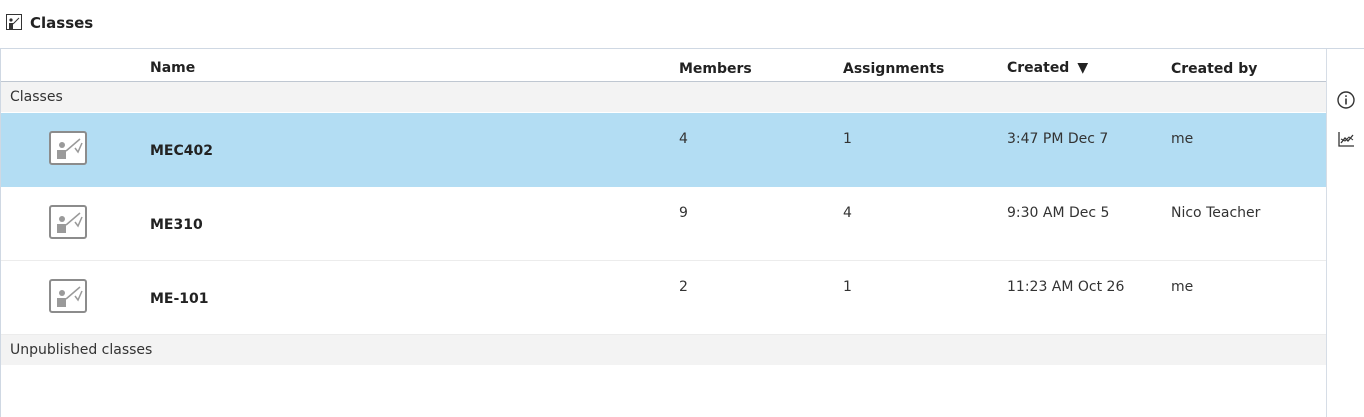  Describe the element at coordinates (1083, 68) in the screenshot. I see `sort-desc-icon: ▼` at that location.